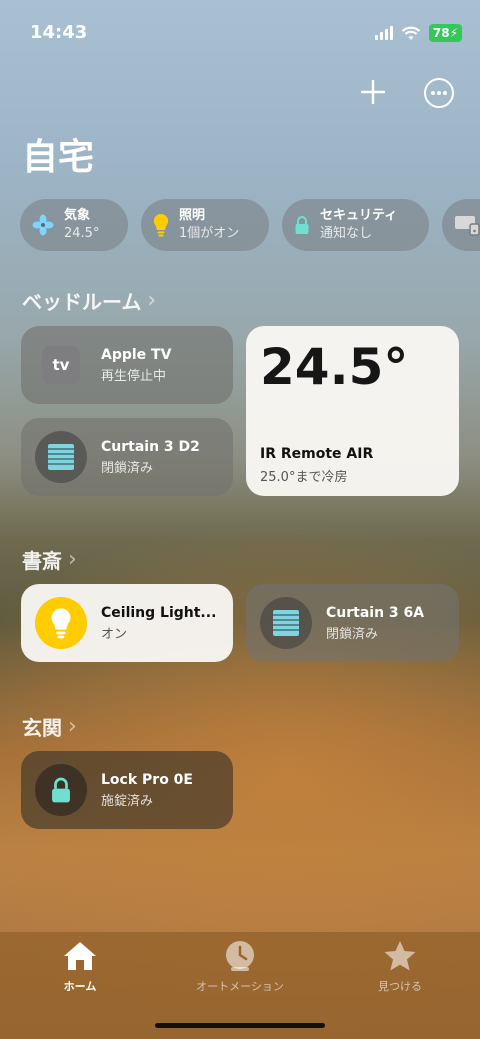 This screenshot has height=1039, width=480. I want to click on tile-status: 施錠済み, so click(127, 801).